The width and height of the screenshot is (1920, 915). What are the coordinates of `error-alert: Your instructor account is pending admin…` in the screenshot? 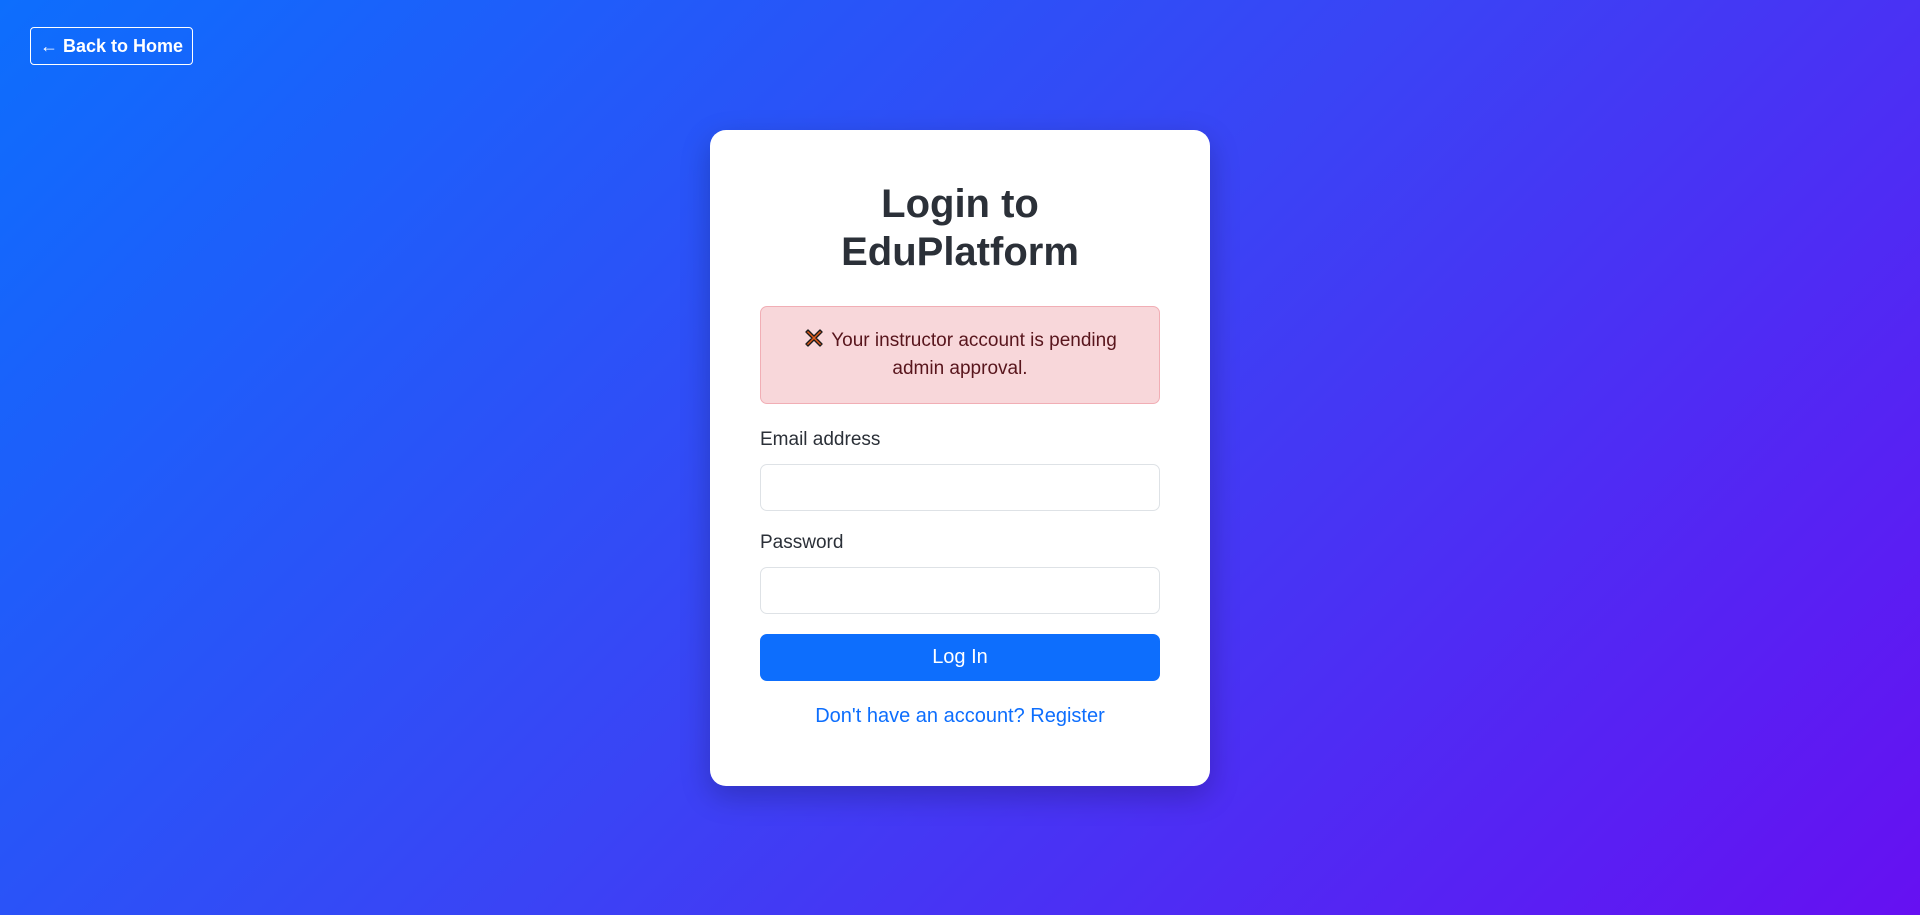 It's located at (960, 355).